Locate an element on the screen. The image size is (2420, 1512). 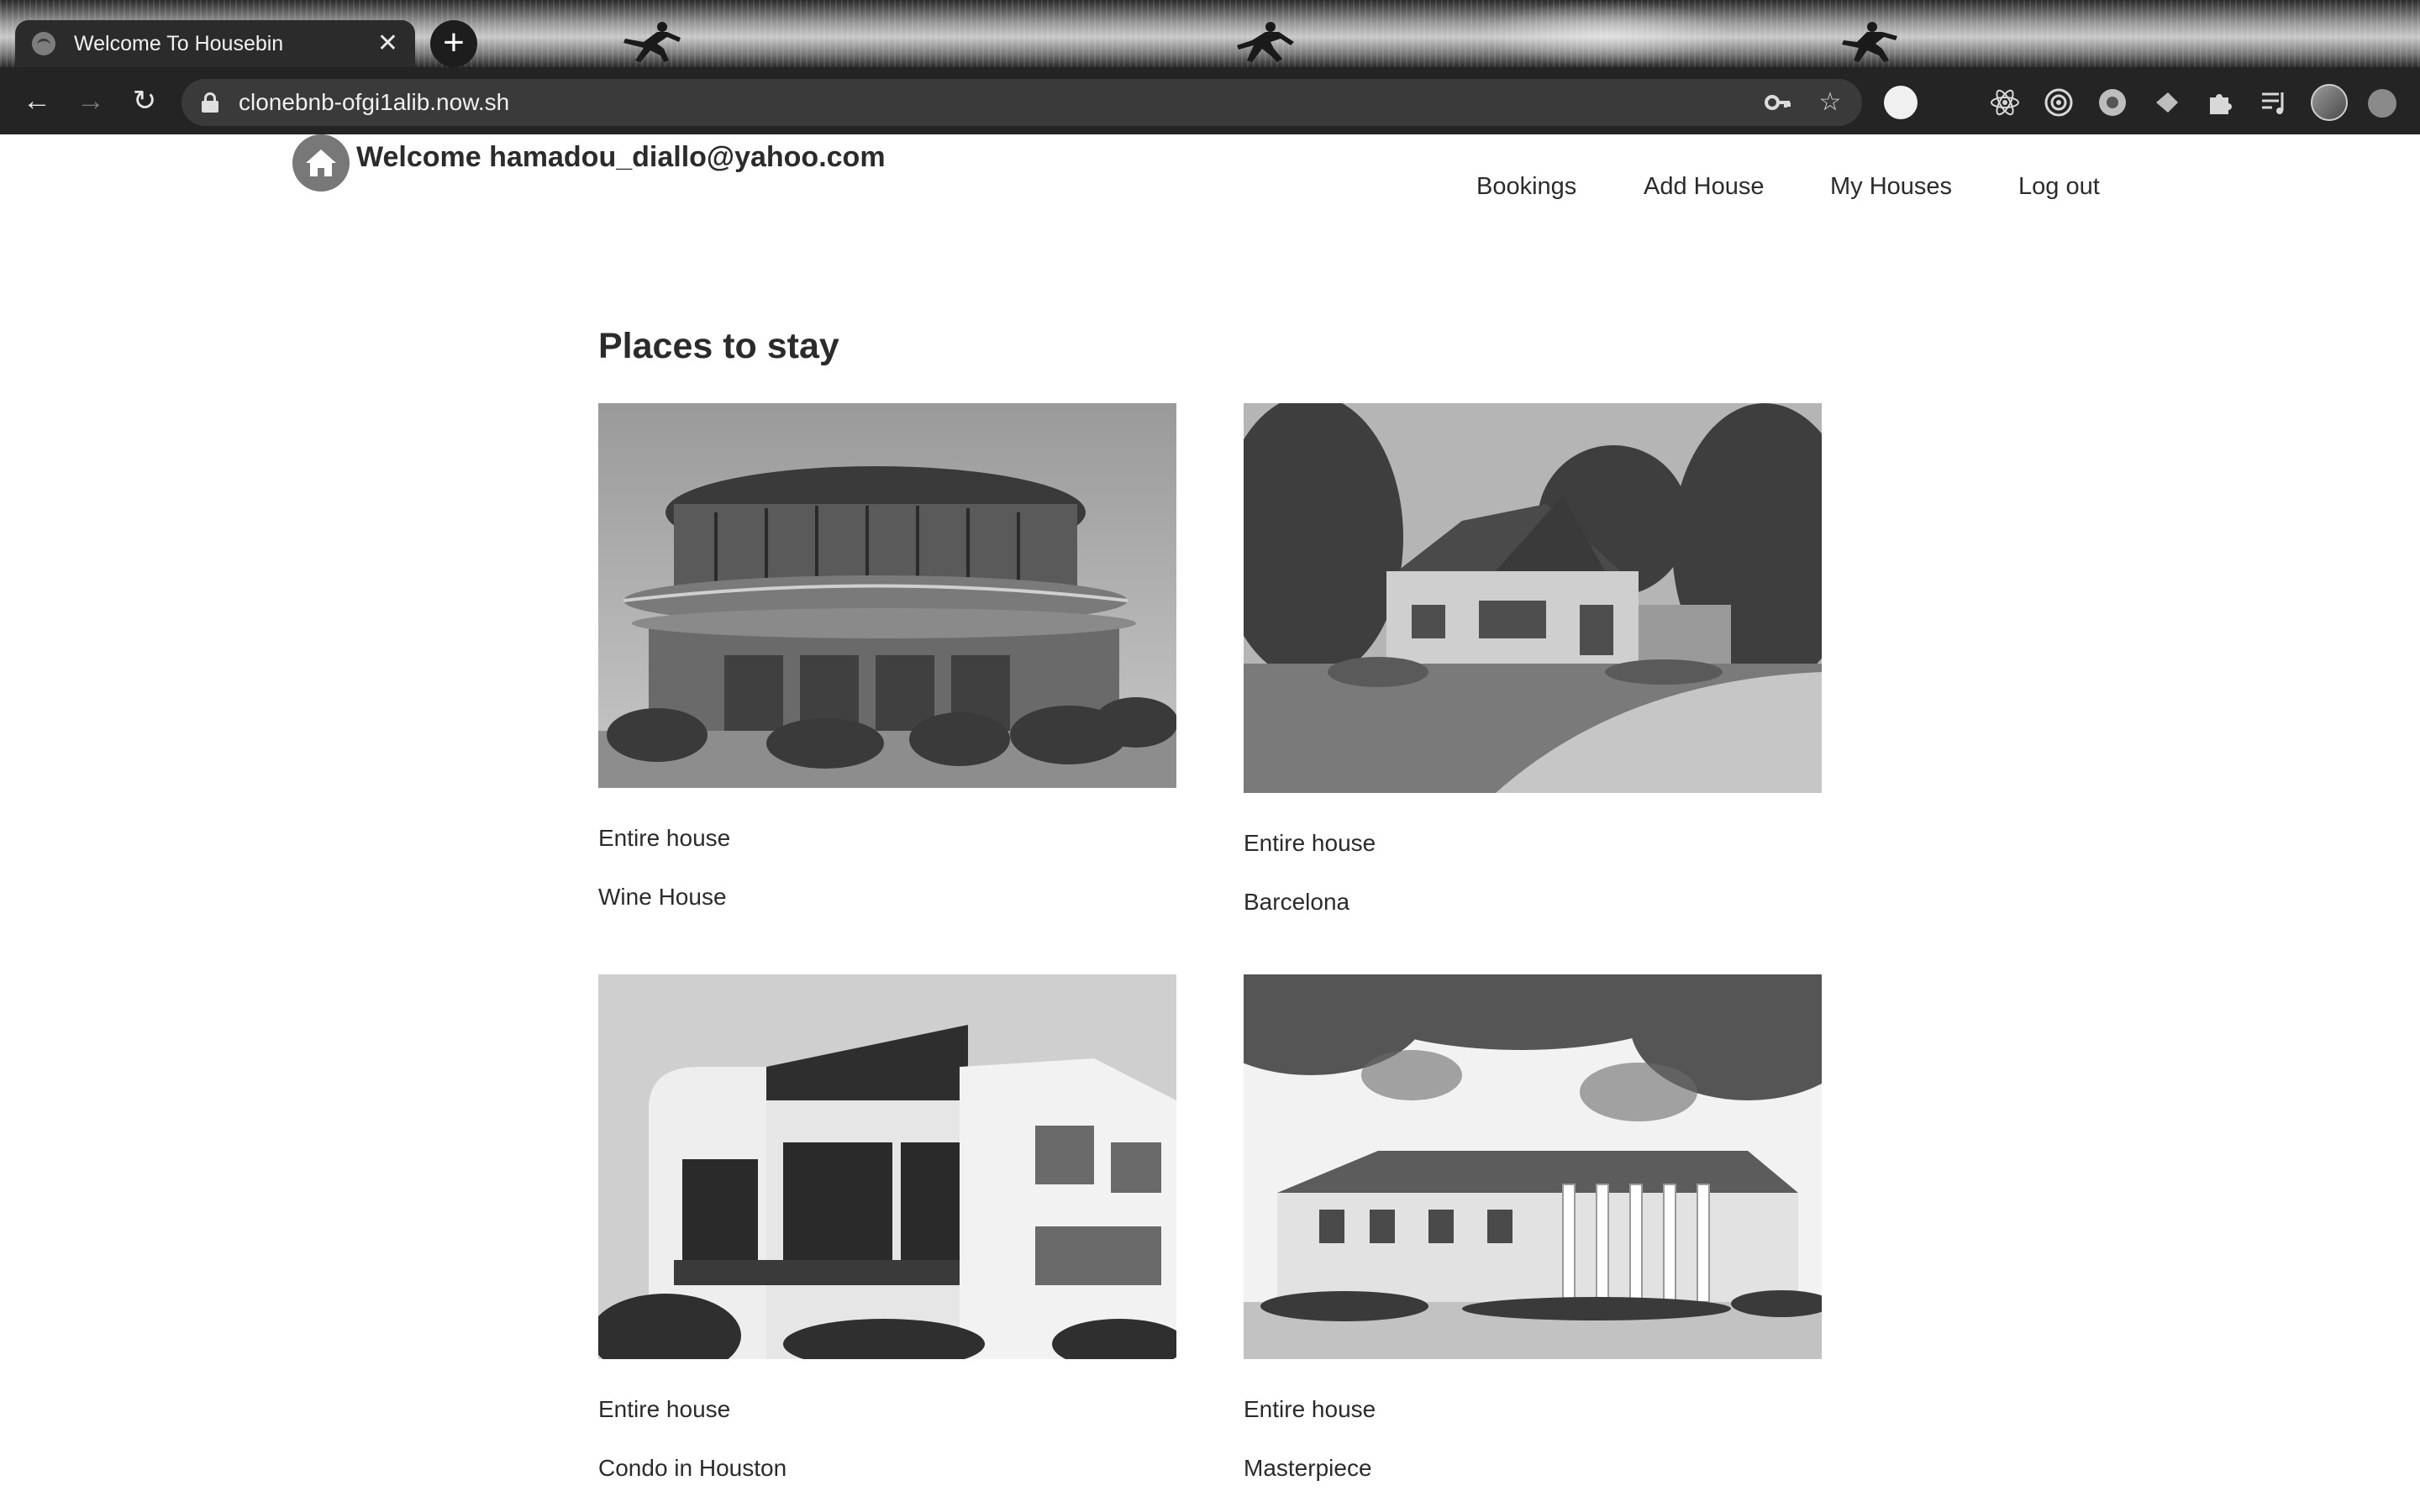
house-name-link: Masterpiece is located at coordinates (1308, 1468).